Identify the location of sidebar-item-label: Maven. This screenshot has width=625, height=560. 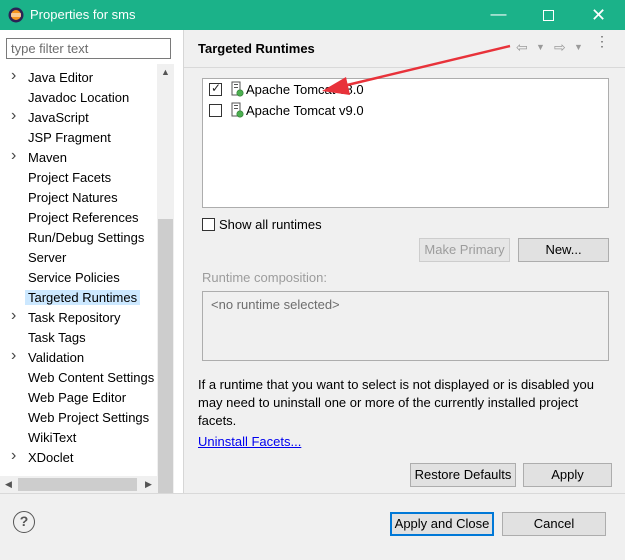
(48, 157).